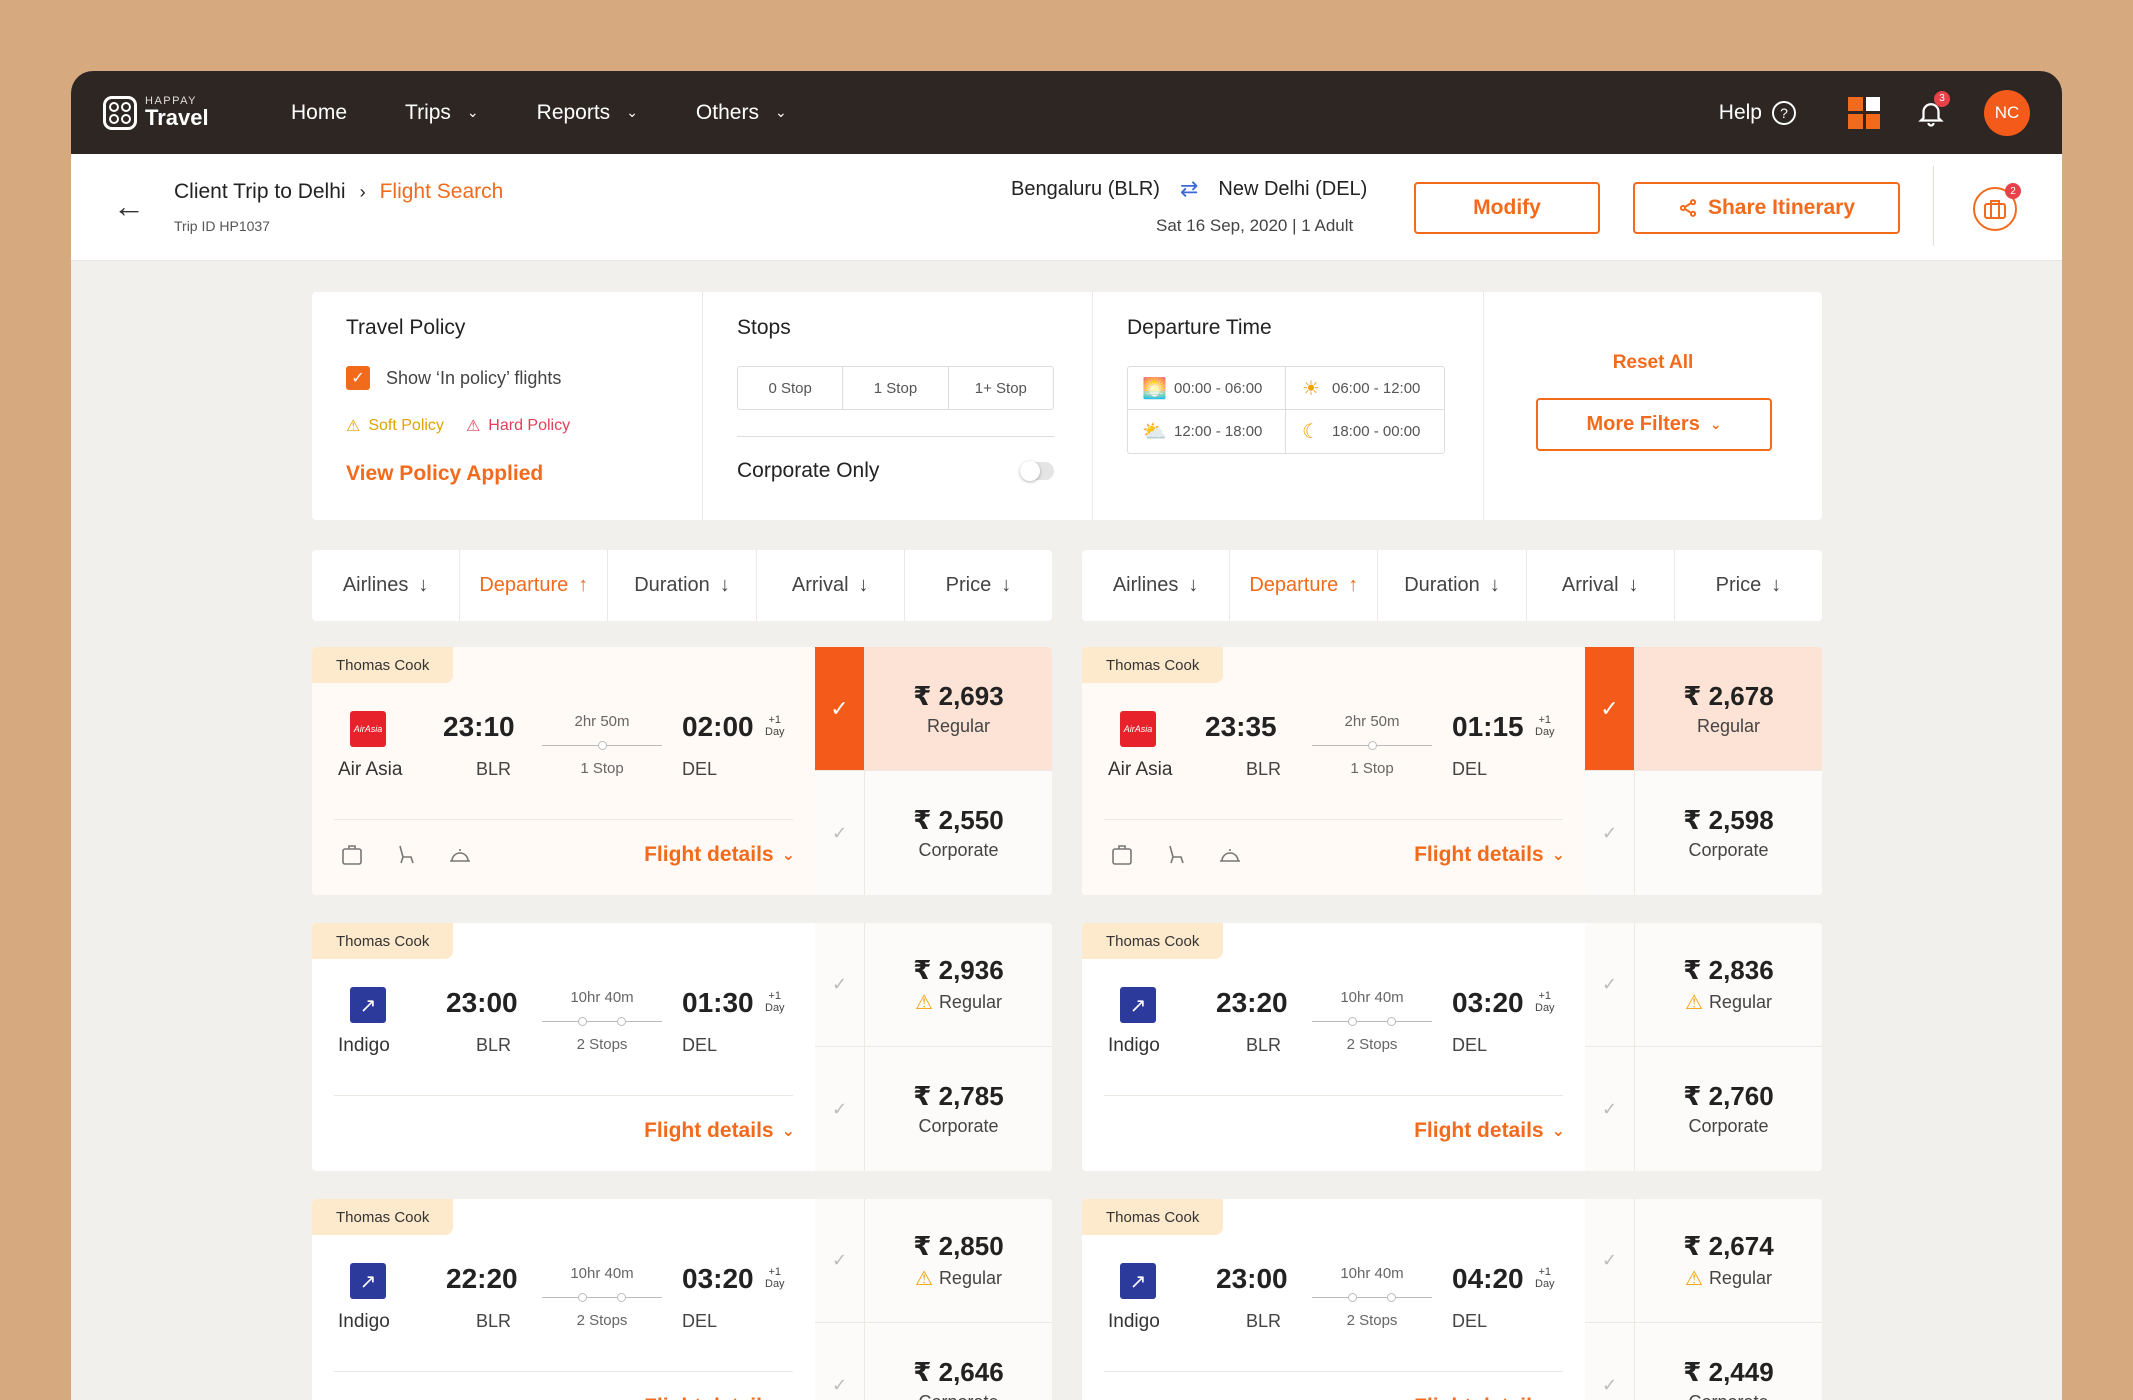 This screenshot has width=2133, height=1400. What do you see at coordinates (1372, 1021) in the screenshot?
I see `stop-track` at bounding box center [1372, 1021].